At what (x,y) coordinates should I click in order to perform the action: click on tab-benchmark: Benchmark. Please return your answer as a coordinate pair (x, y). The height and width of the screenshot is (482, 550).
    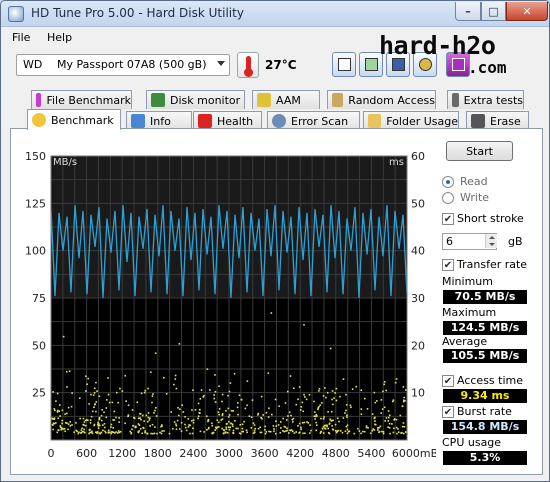
    Looking at the image, I should click on (74, 119).